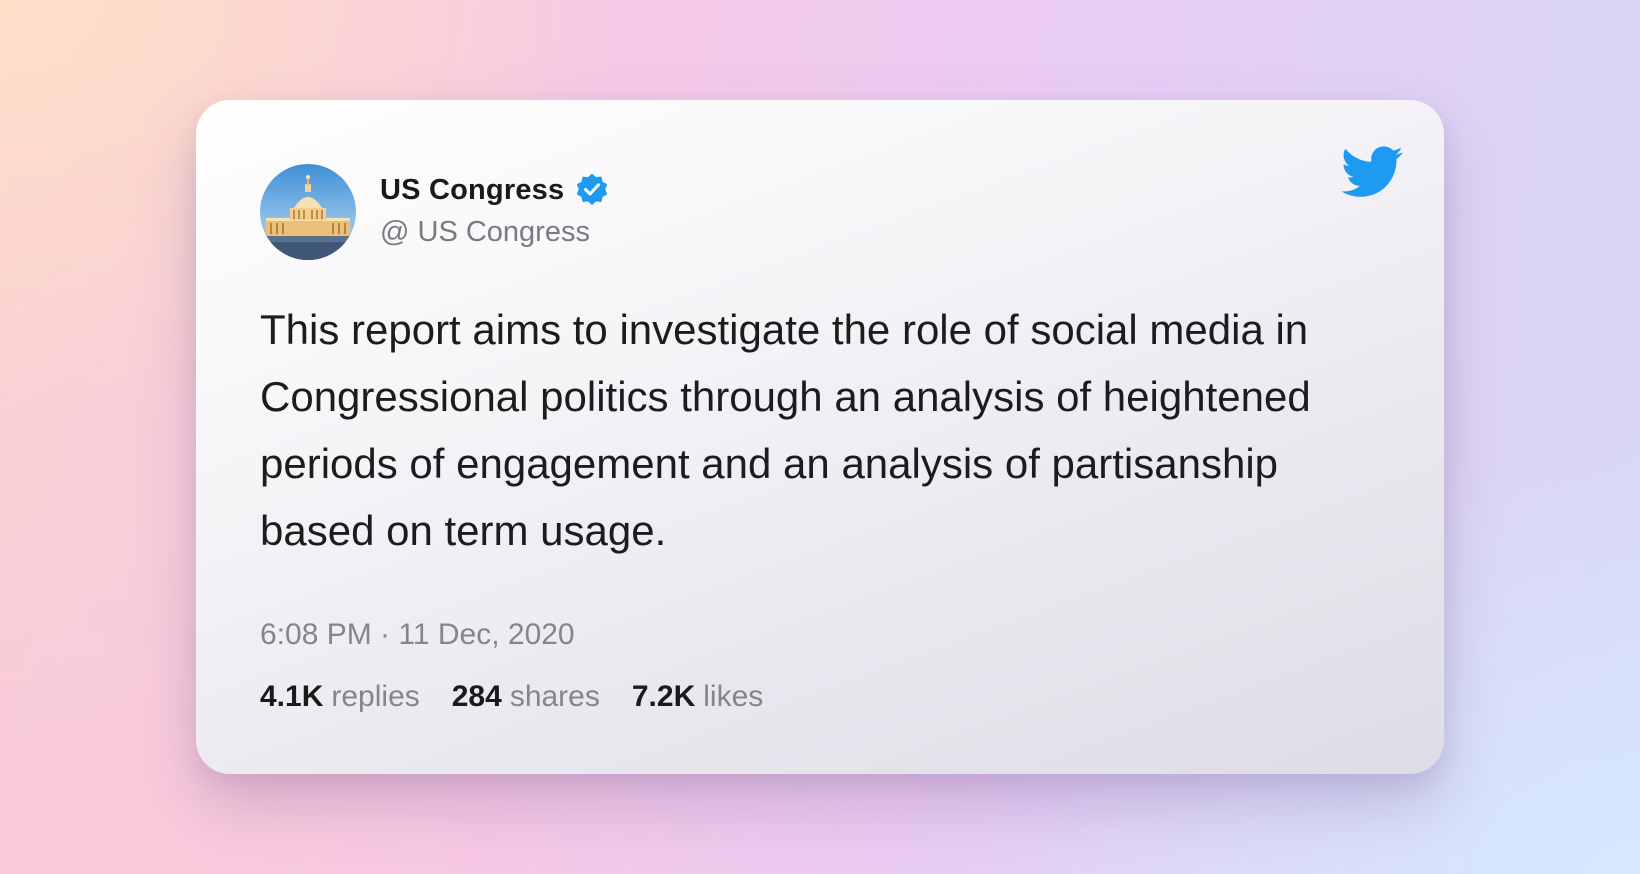  I want to click on verified-badge-icon, so click(592, 189).